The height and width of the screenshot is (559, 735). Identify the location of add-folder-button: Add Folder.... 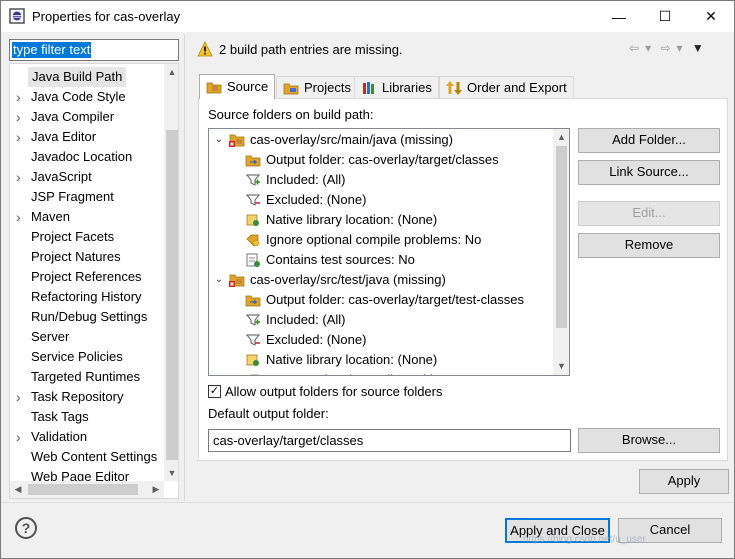
(649, 140).